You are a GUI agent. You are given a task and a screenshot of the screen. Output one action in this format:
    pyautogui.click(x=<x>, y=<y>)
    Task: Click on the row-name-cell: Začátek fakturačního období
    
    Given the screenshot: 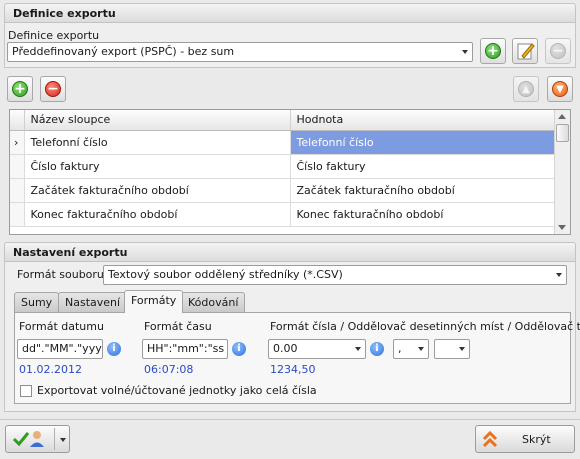 What is the action you would take?
    pyautogui.click(x=157, y=190)
    